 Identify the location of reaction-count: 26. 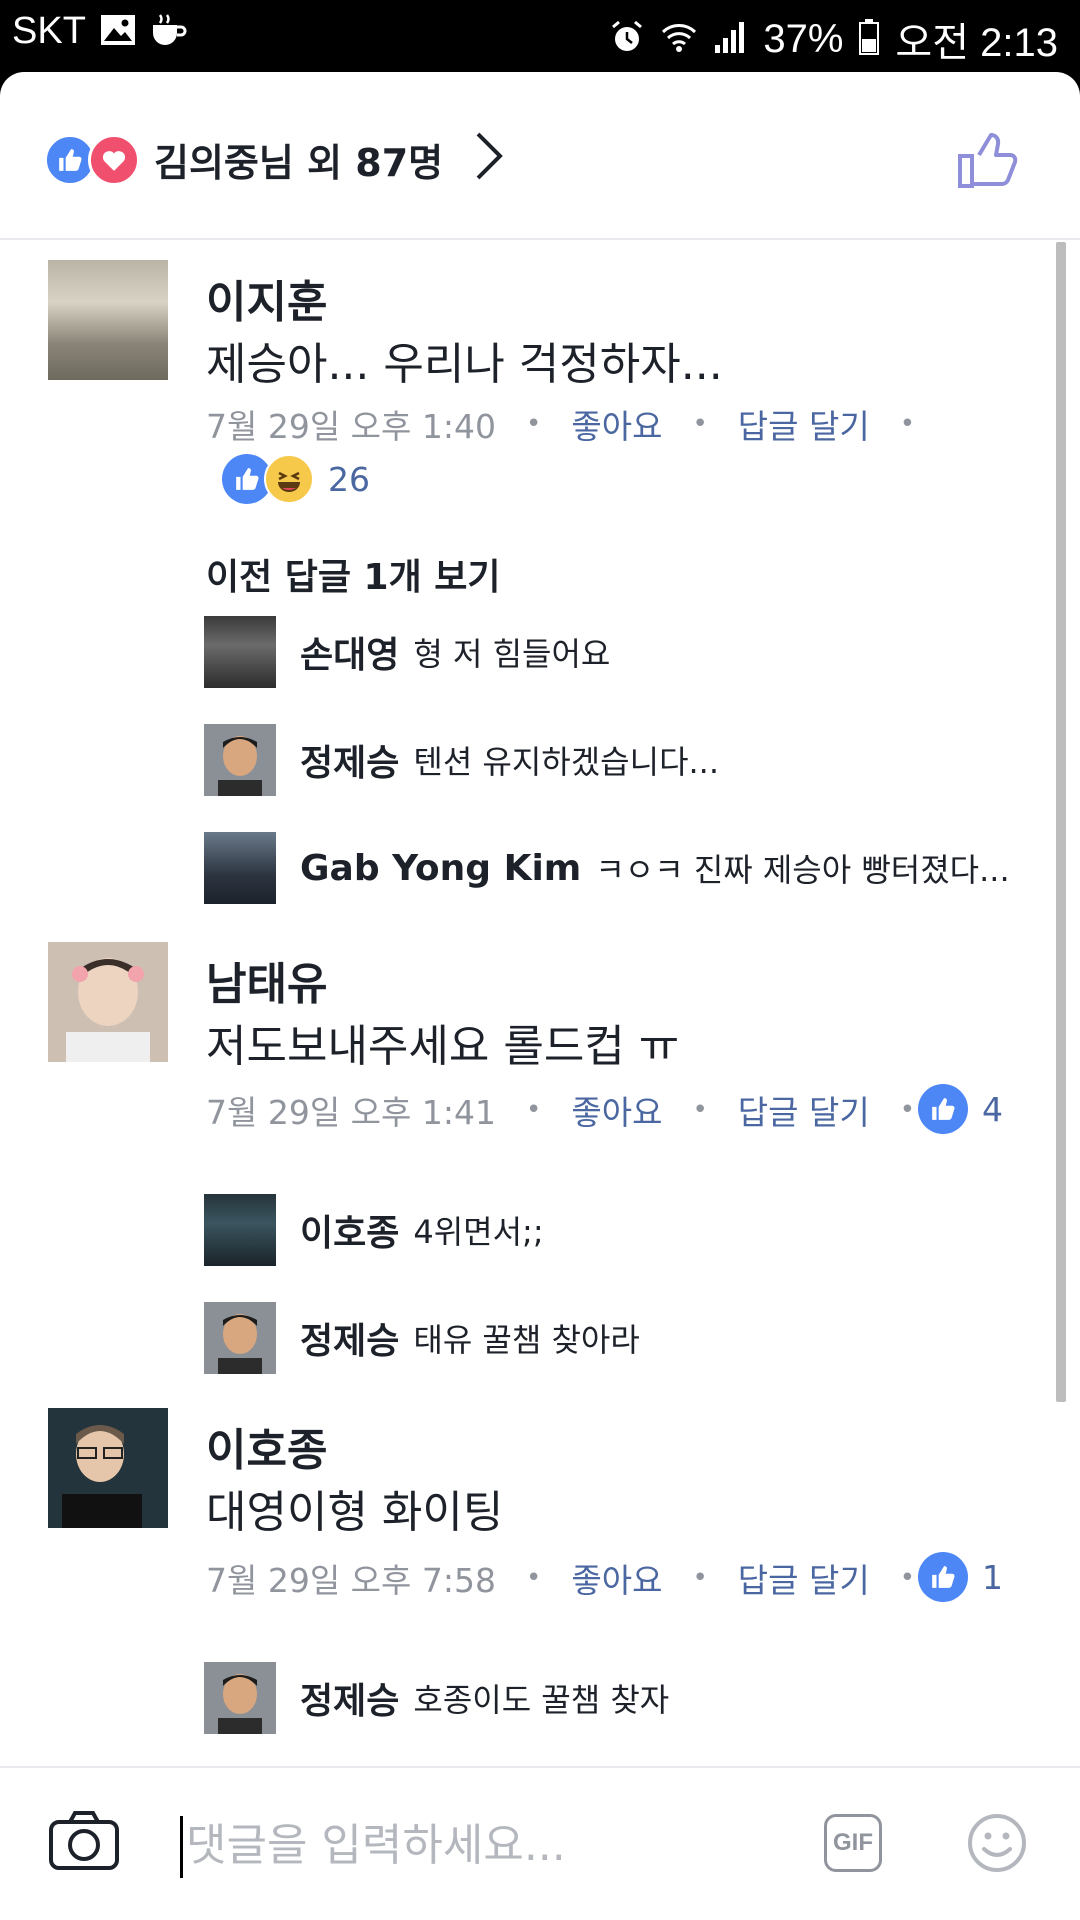
(349, 479).